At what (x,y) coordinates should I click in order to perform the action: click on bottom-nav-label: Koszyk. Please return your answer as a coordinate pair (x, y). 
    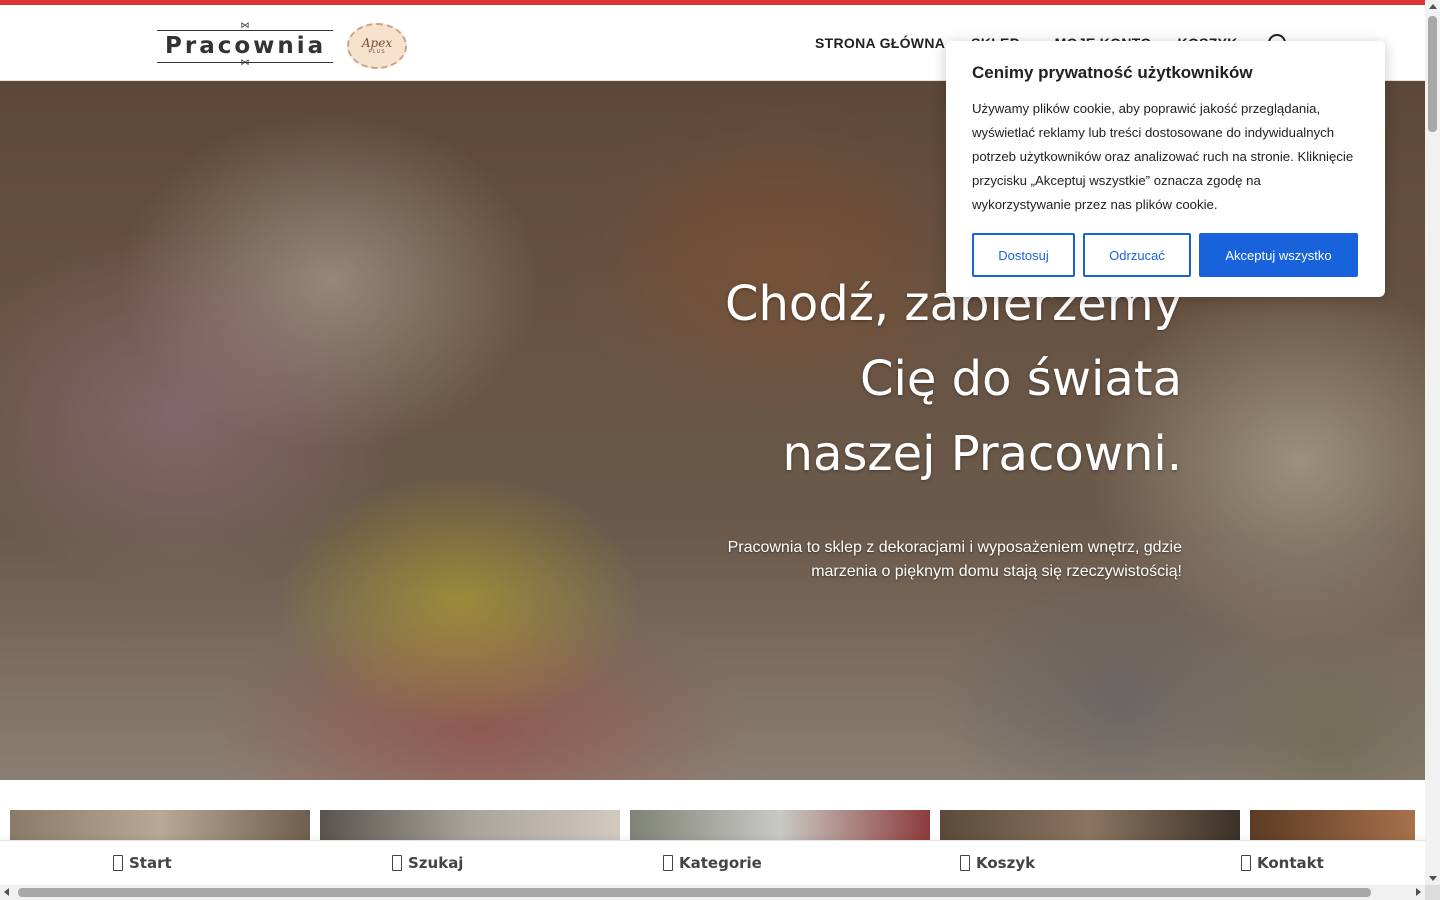
    Looking at the image, I should click on (1006, 863).